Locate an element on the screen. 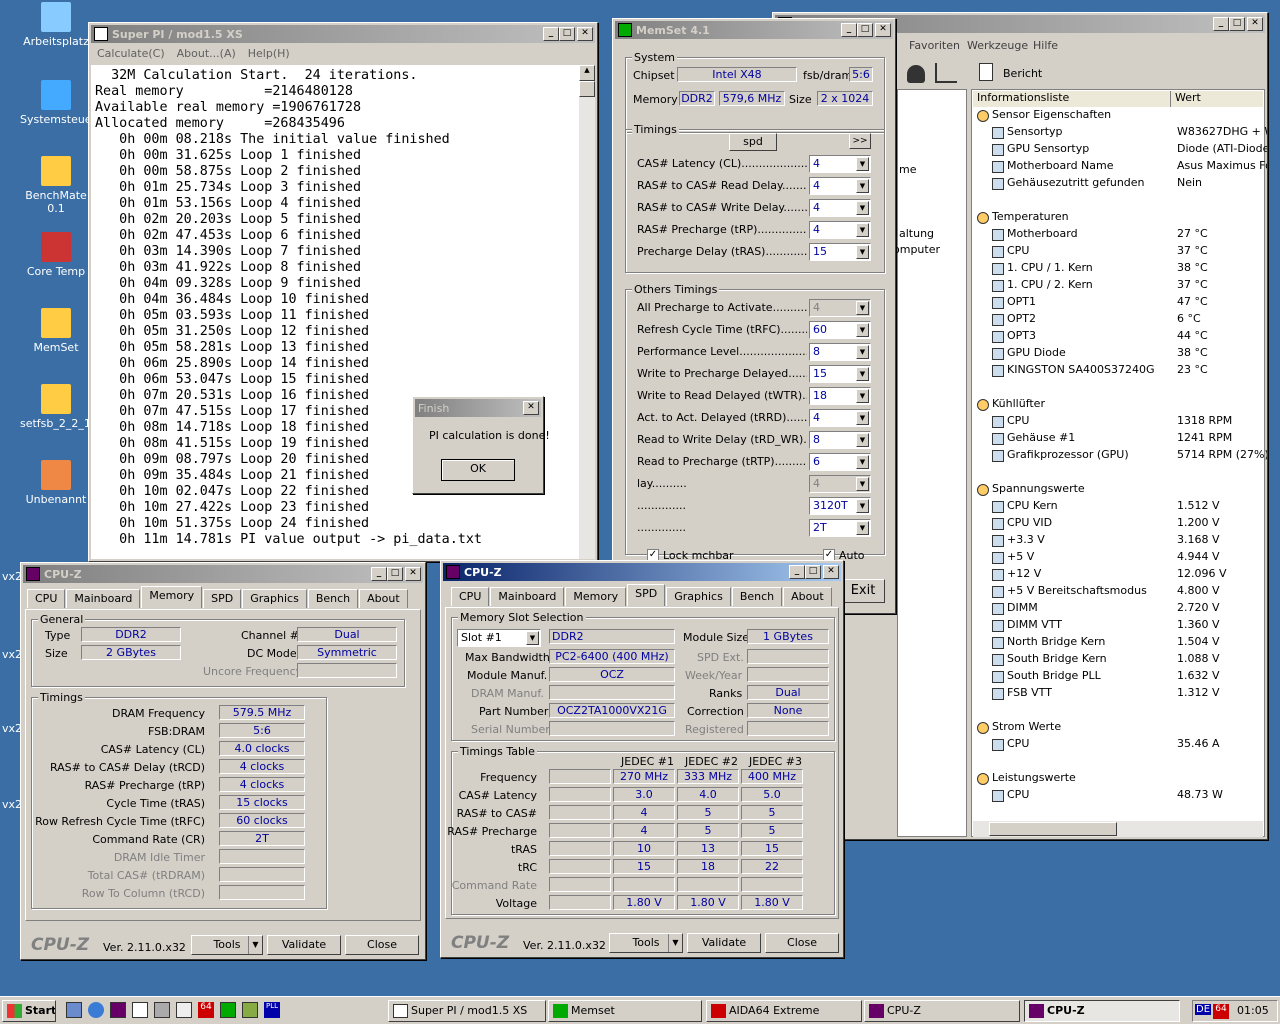 This screenshot has width=1280, height=1024. sensor-row: OPT3 44 °C is located at coordinates (1122, 337).